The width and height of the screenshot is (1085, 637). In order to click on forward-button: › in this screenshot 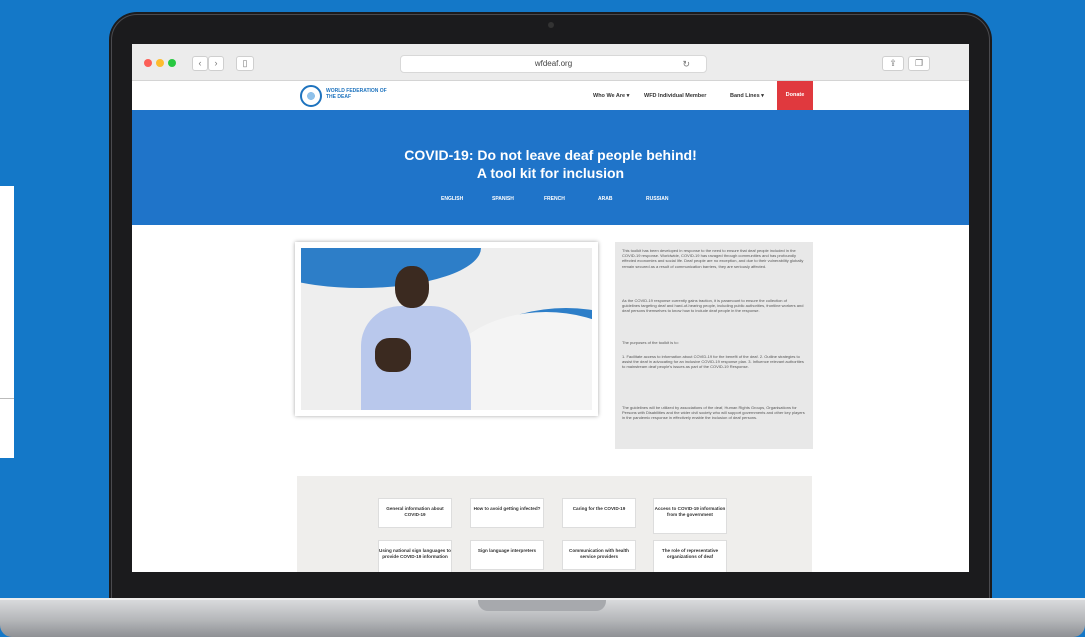, I will do `click(216, 63)`.